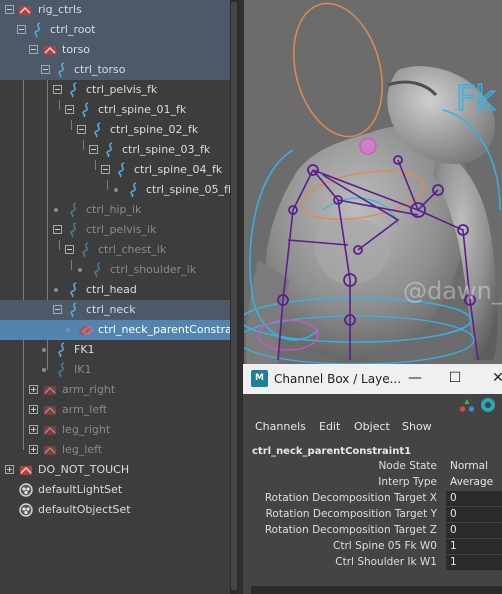 This screenshot has height=594, width=502. What do you see at coordinates (115, 310) in the screenshot?
I see `outliner-item-ctrl-neck: ctrl_neck` at bounding box center [115, 310].